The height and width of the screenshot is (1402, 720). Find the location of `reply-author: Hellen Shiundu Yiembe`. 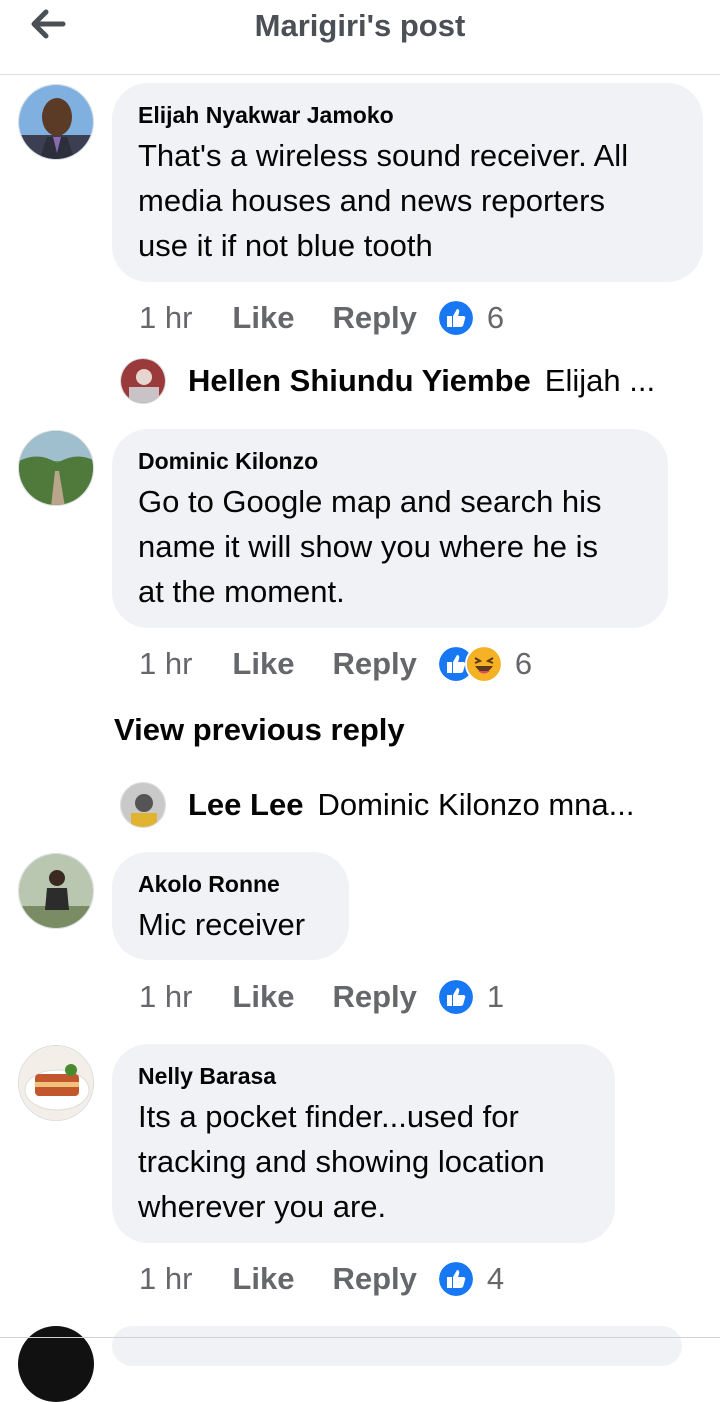

reply-author: Hellen Shiundu Yiembe is located at coordinates (359, 381).